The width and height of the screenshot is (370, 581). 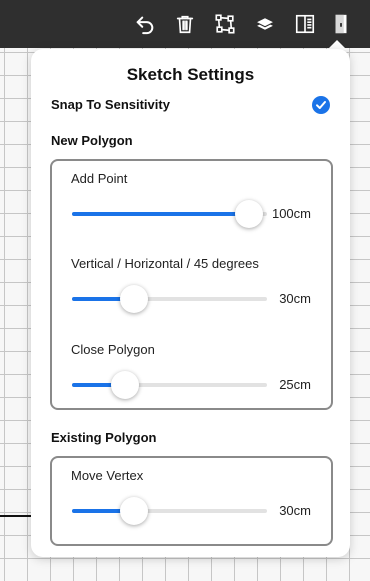 I want to click on slider-vertical-horizontal-45: Vertical / Horizontal / 45 degrees 30cm, so click(x=191, y=291).